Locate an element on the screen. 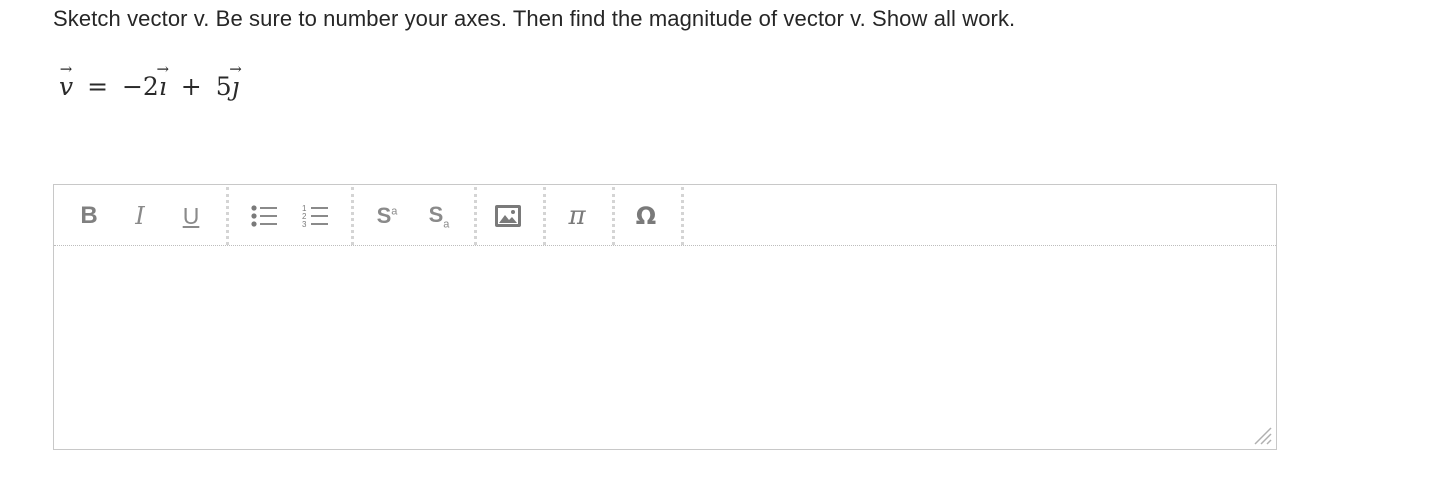  toolbar-group-special-chars: Ω is located at coordinates (649, 216).